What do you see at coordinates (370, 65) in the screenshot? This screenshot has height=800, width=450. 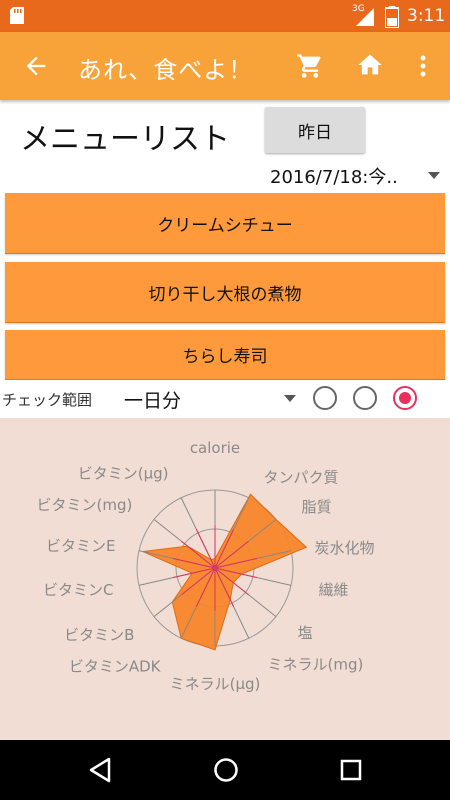 I see `home-icon` at bounding box center [370, 65].